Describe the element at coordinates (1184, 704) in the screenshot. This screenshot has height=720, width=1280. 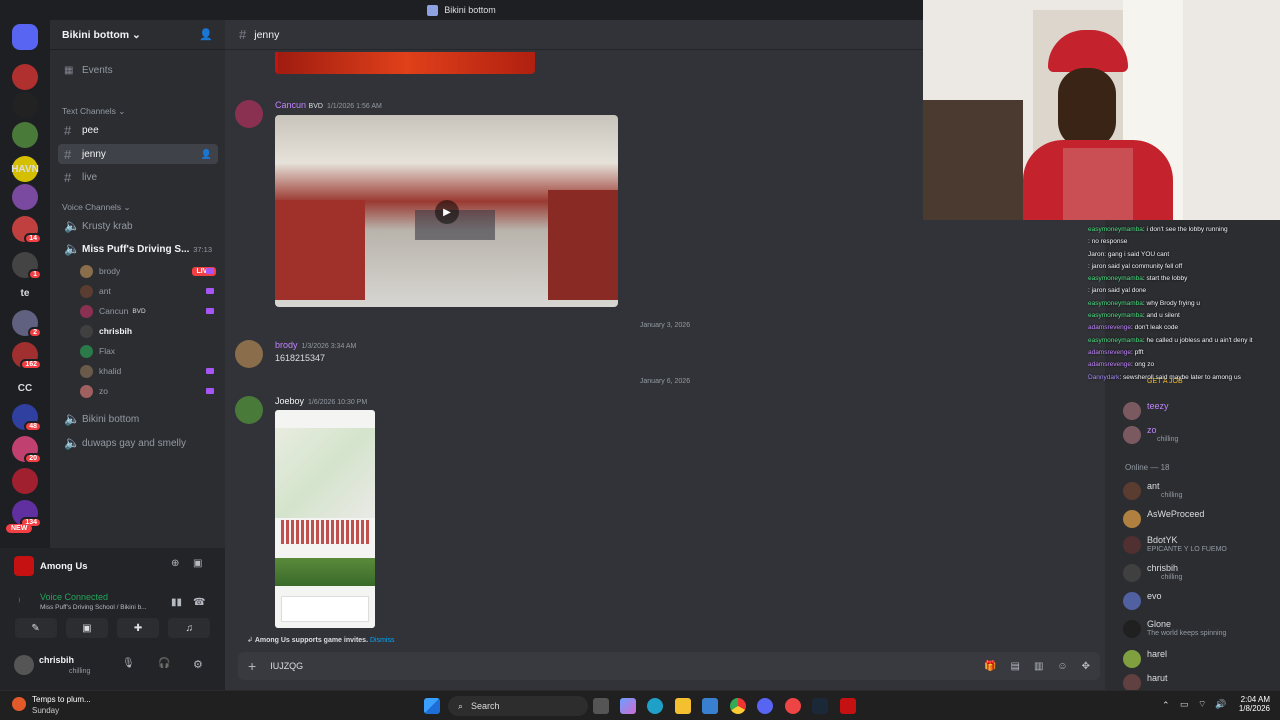
I see `network-icon: ▭` at that location.